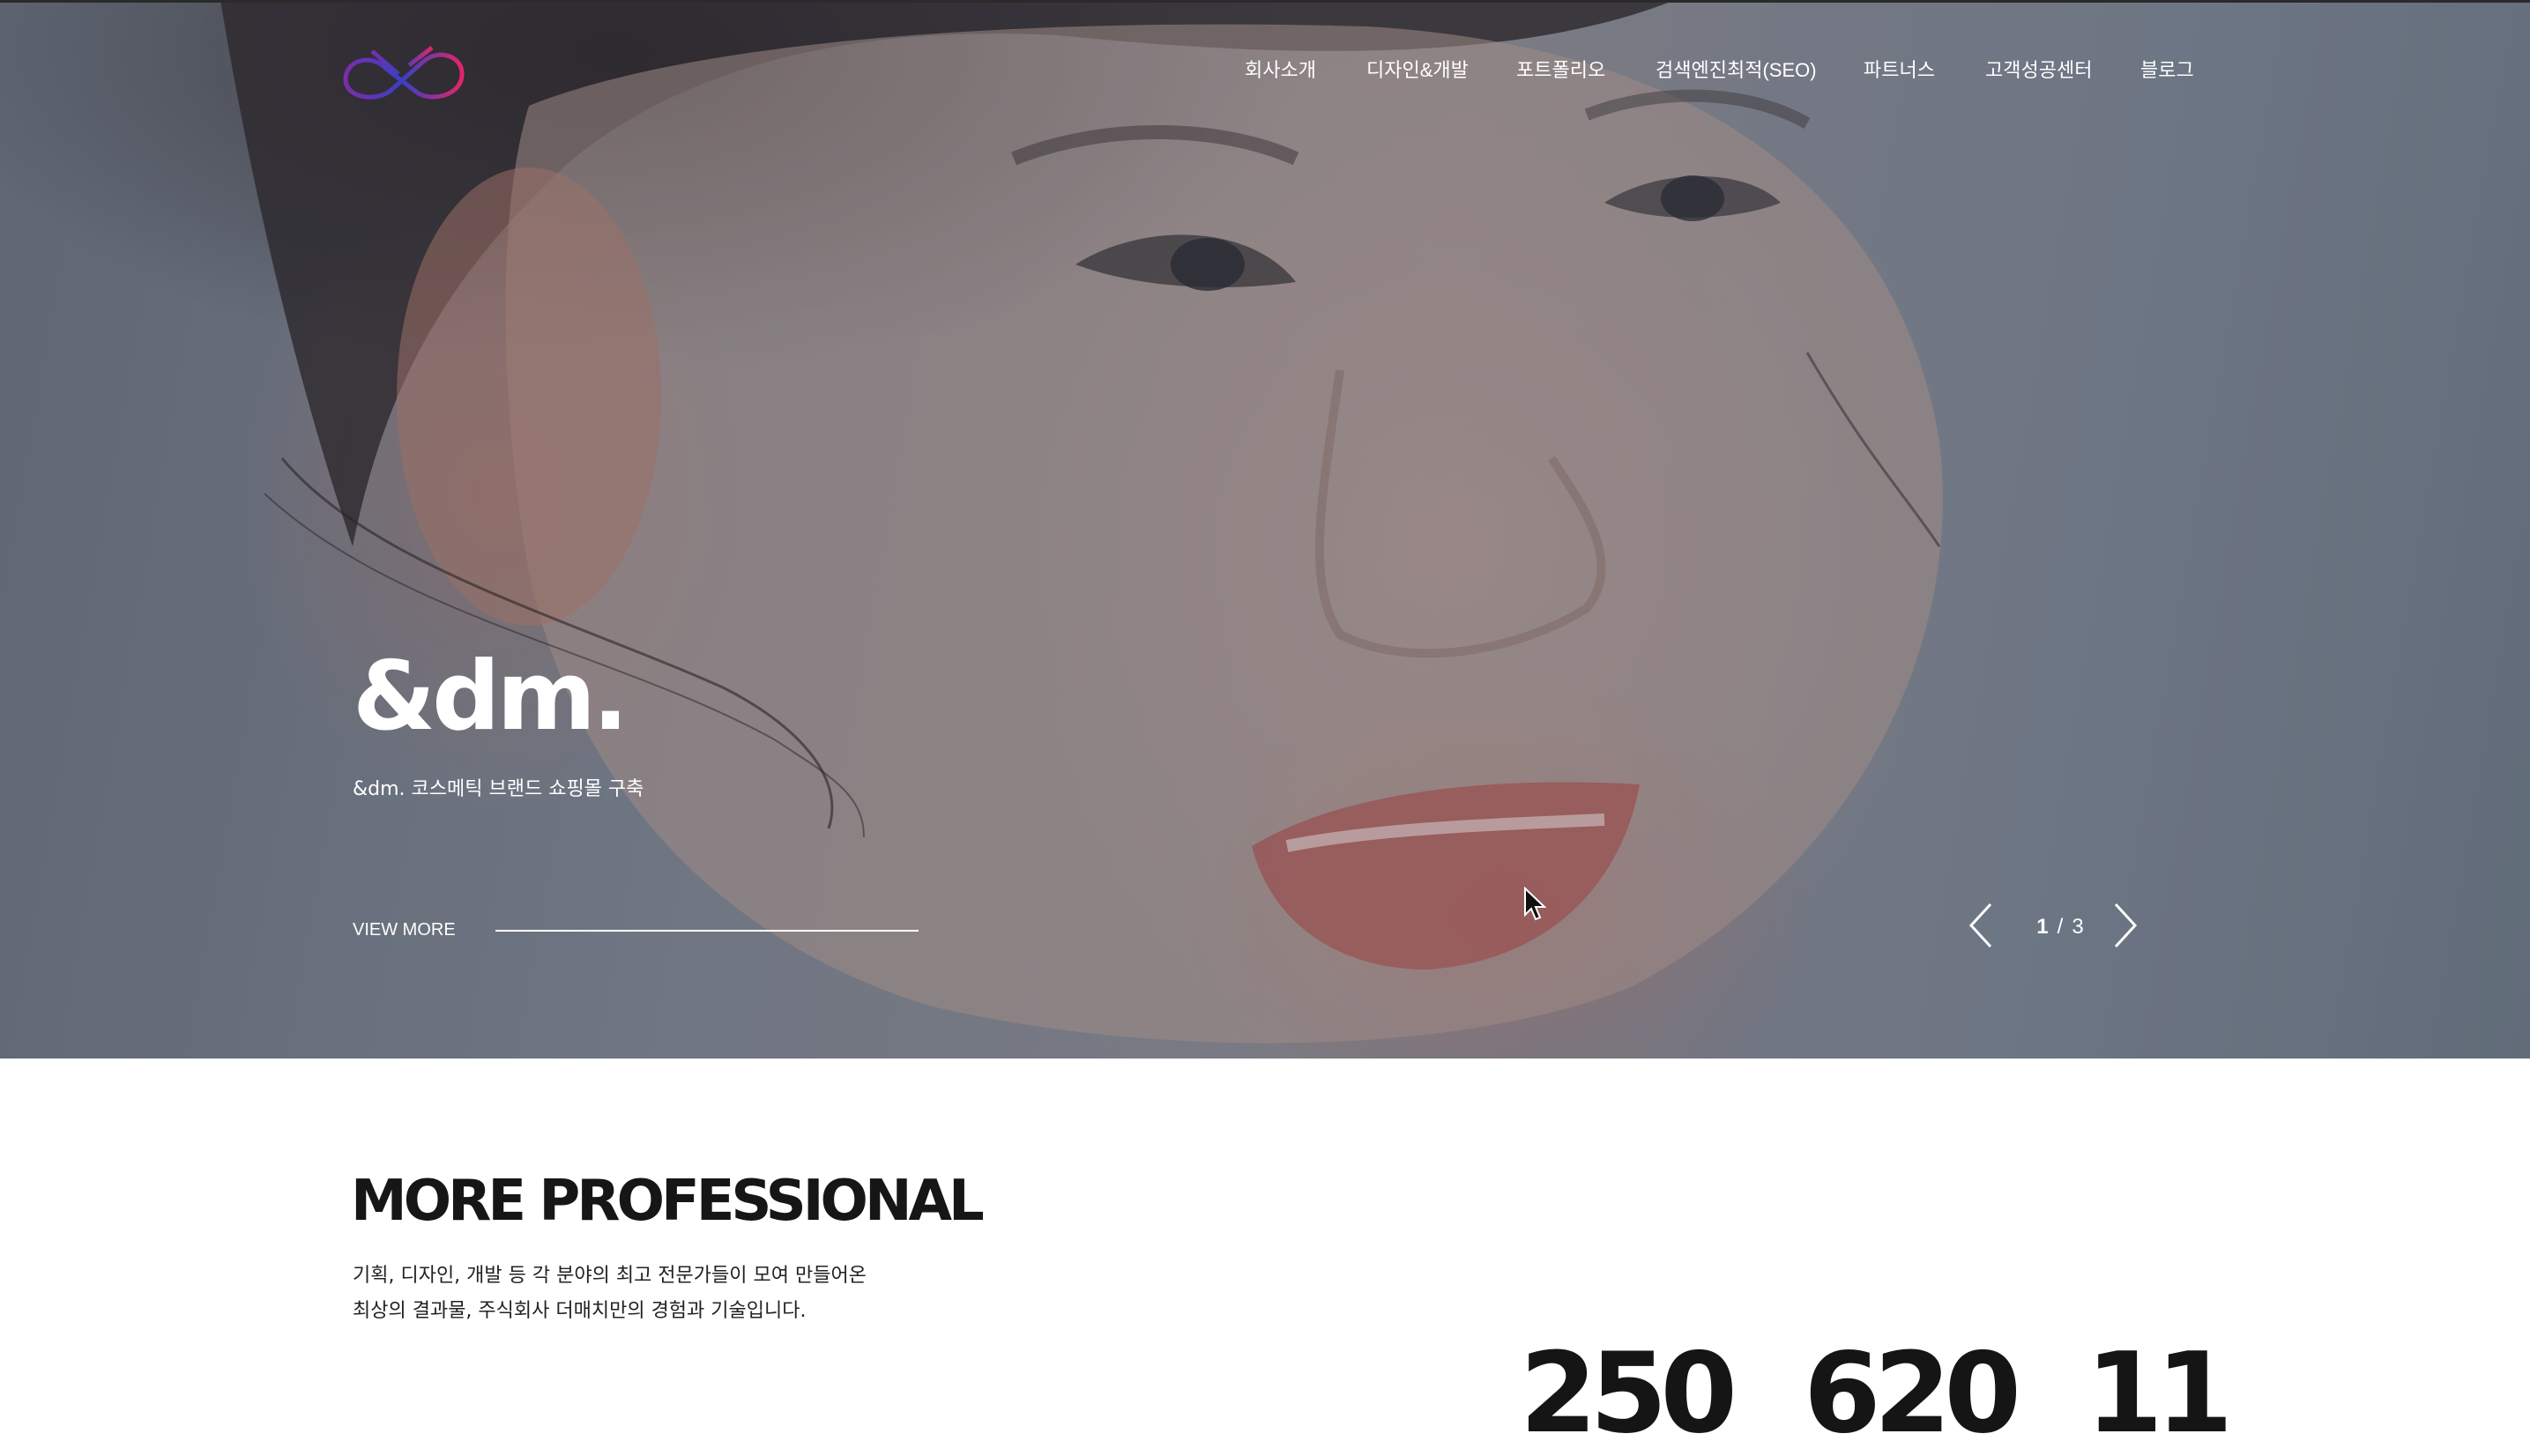  Describe the element at coordinates (1899, 70) in the screenshot. I see `nav-item-partners: 파트너스` at that location.